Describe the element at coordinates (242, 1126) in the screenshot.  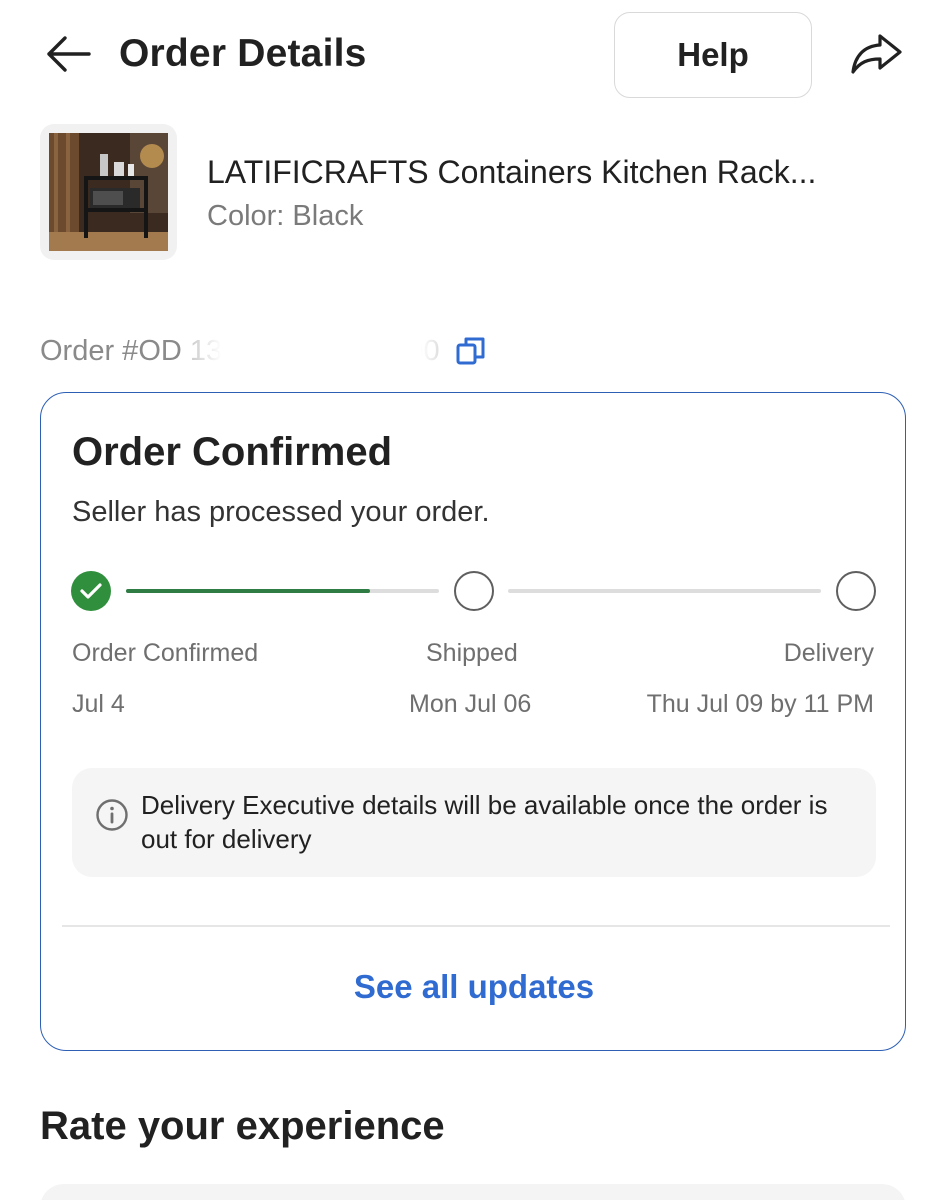
I see `rate-section-title: Rate your experience` at that location.